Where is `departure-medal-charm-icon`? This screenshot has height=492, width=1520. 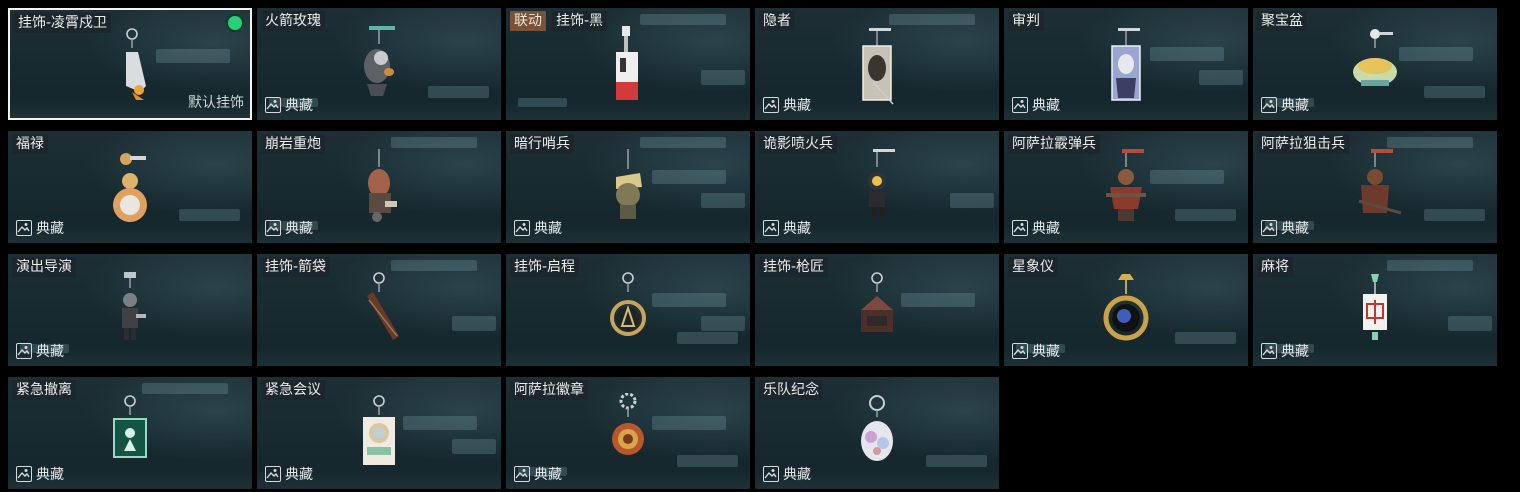
departure-medal-charm-icon is located at coordinates (628, 313).